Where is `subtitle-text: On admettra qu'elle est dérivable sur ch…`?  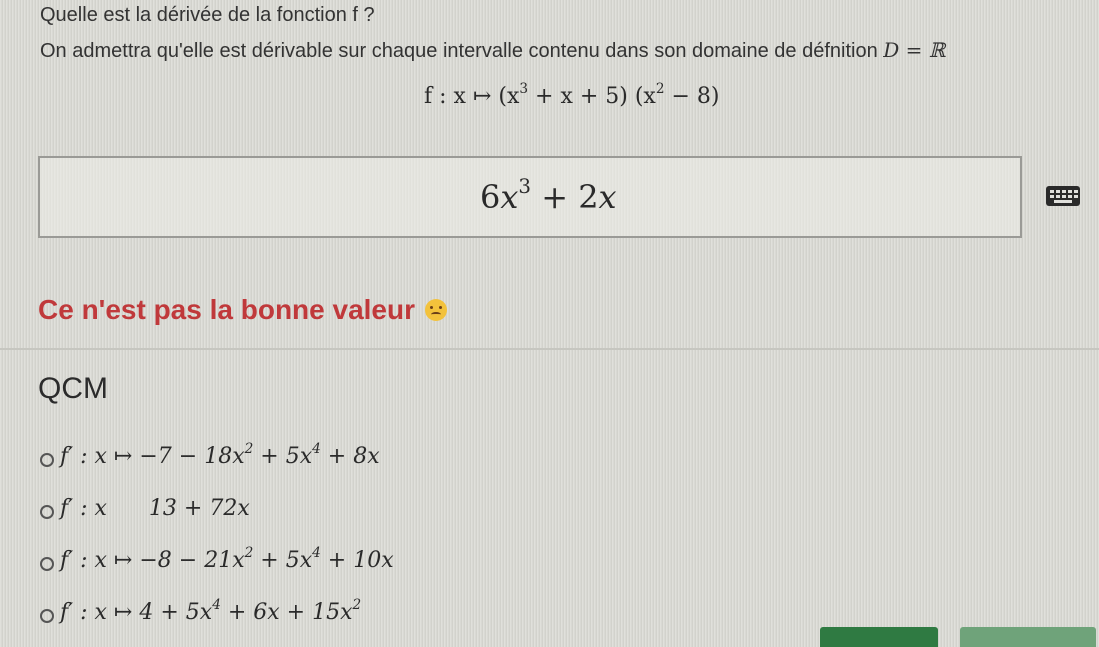
subtitle-text: On admettra qu'elle est dérivable sur ch… is located at coordinates (459, 51).